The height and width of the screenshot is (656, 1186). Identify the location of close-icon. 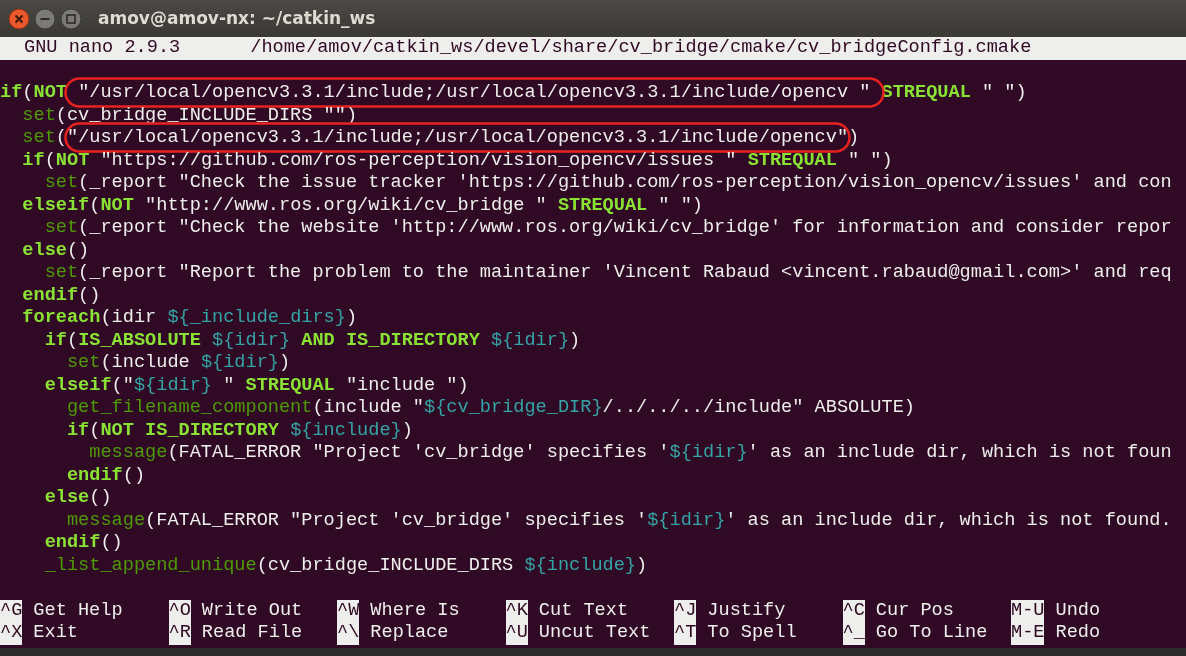
(19, 18).